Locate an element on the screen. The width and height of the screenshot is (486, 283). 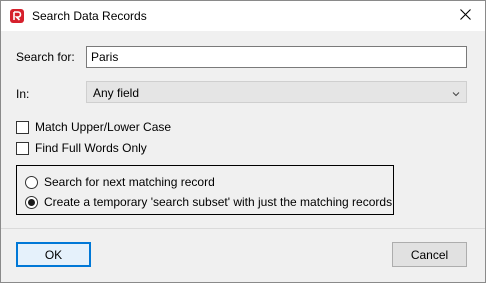
ok-button: OK is located at coordinates (53, 254).